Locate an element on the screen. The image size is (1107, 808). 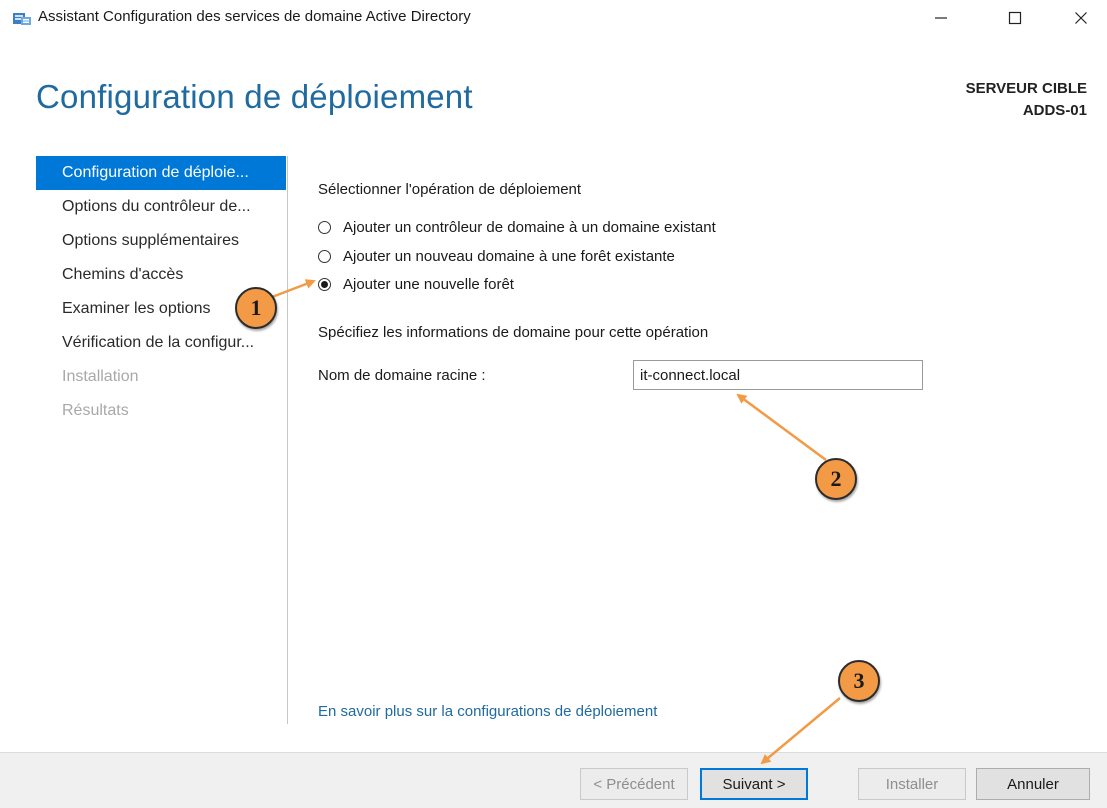
option-add-new-forest: Ajouter une nouvelle forêt is located at coordinates (416, 284).